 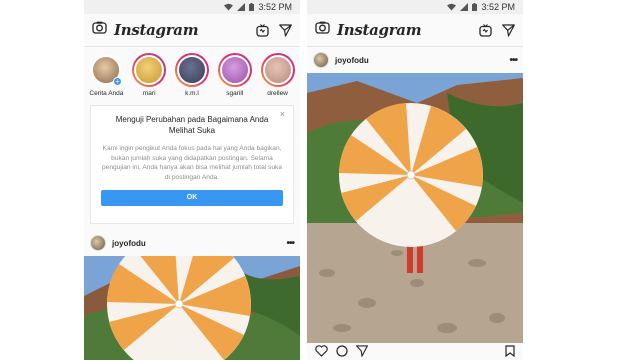 I want to click on story-mari: mari, so click(x=149, y=76).